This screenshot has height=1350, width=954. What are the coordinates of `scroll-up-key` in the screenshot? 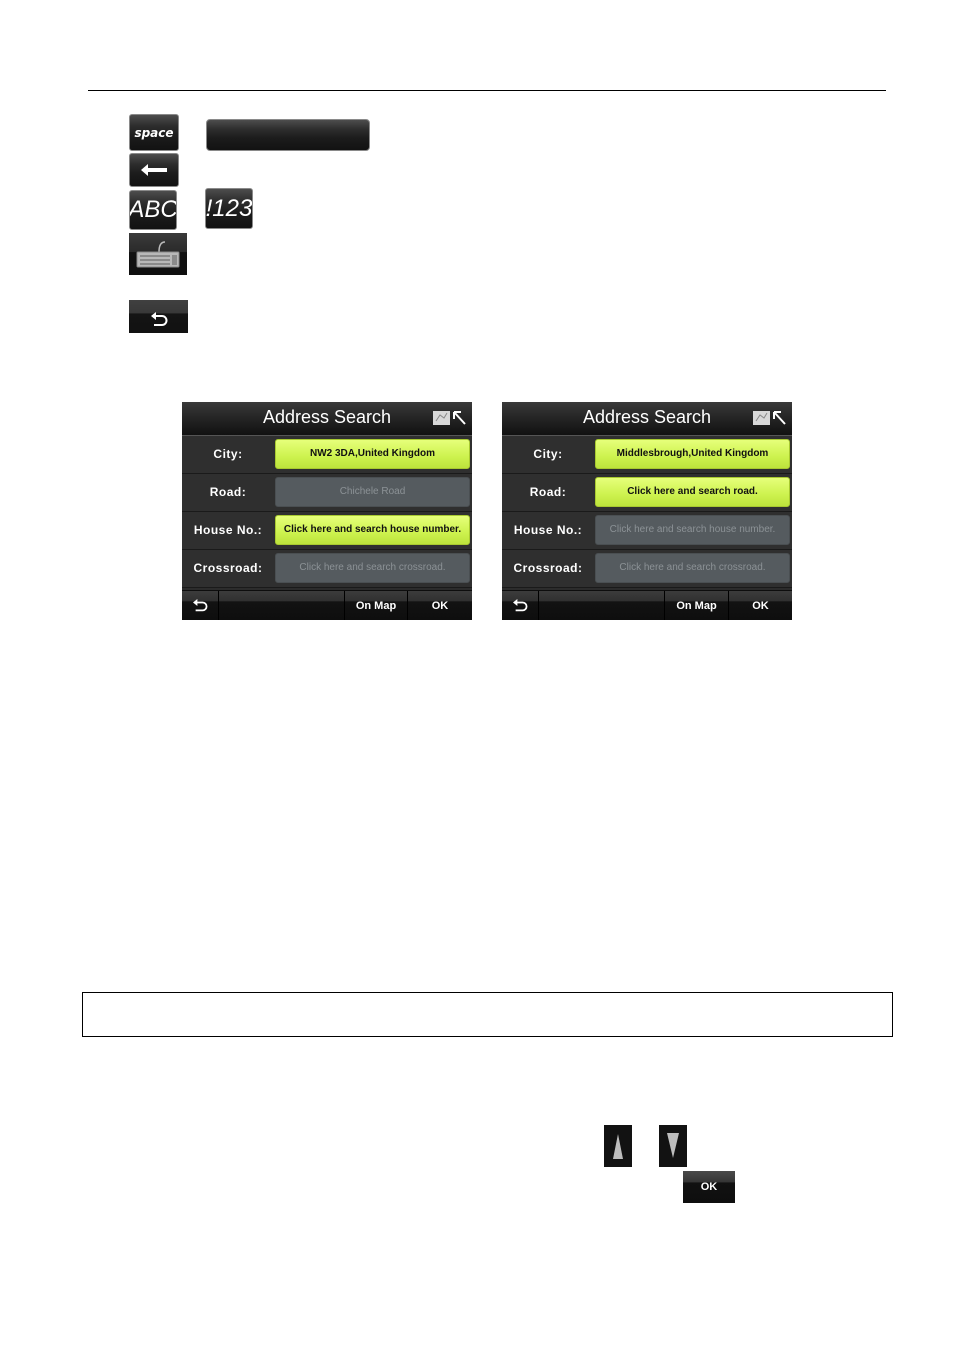 It's located at (618, 1146).